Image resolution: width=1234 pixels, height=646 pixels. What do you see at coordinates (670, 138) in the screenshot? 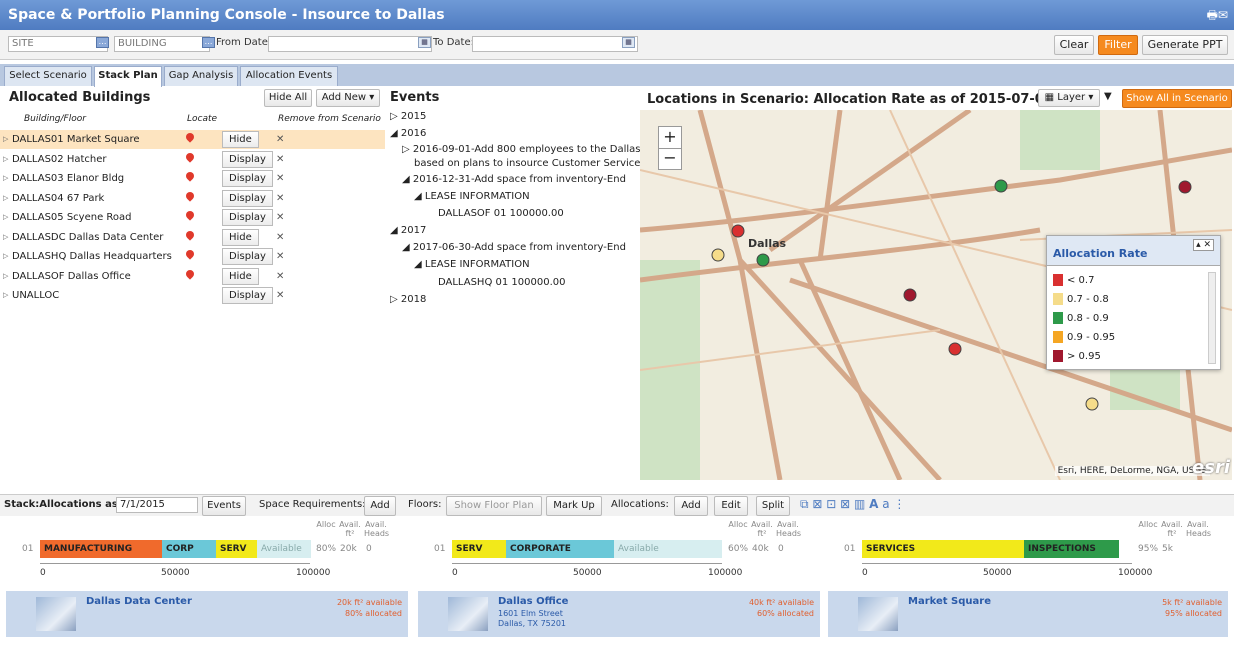
I see `zoom-in-button: +` at bounding box center [670, 138].